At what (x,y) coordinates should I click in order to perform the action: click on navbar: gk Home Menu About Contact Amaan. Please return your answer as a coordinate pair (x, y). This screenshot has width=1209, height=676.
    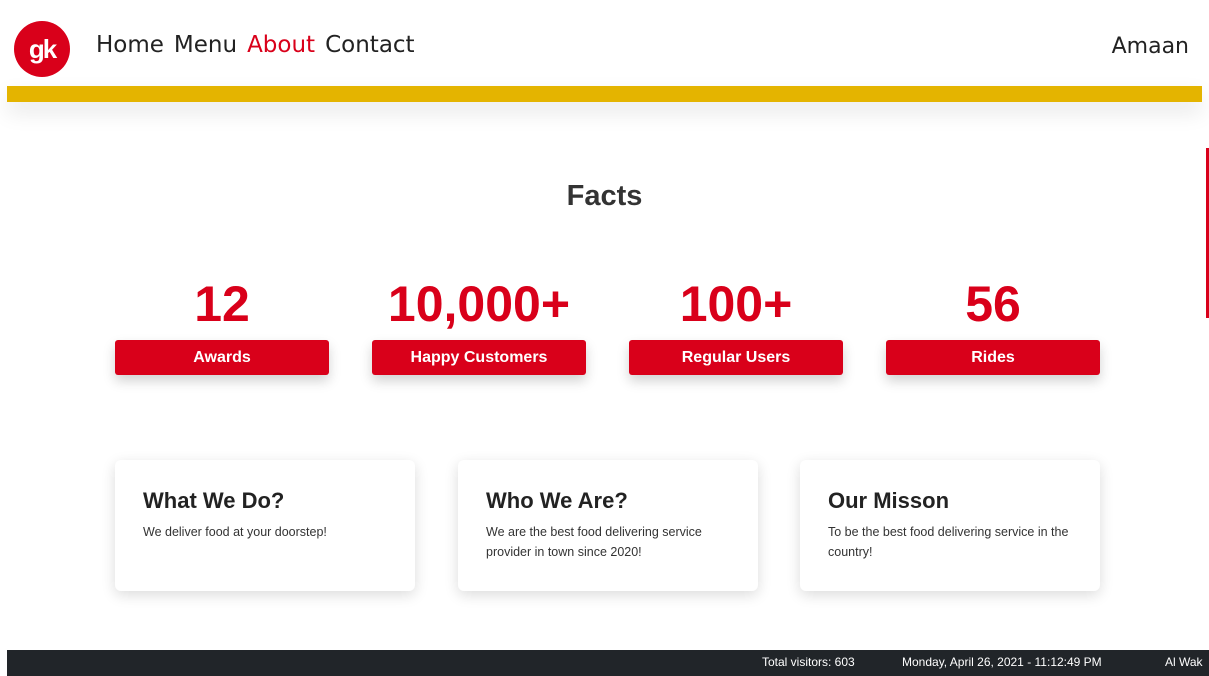
    Looking at the image, I should click on (604, 44).